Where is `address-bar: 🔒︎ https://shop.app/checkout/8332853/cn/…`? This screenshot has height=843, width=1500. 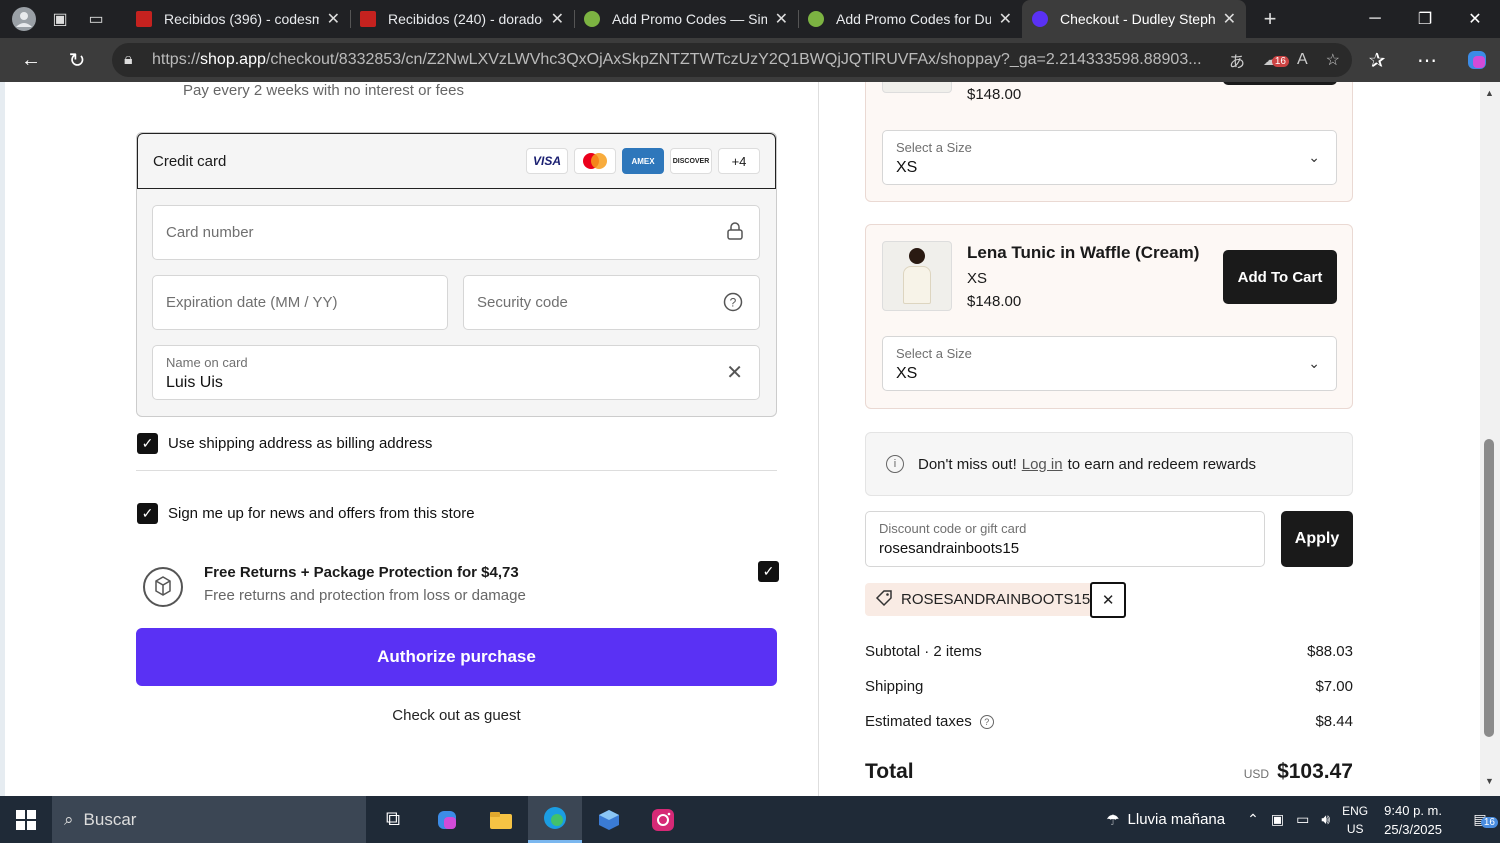
address-bar: 🔒︎ https://shop.app/checkout/8332853/cn/… is located at coordinates (732, 60).